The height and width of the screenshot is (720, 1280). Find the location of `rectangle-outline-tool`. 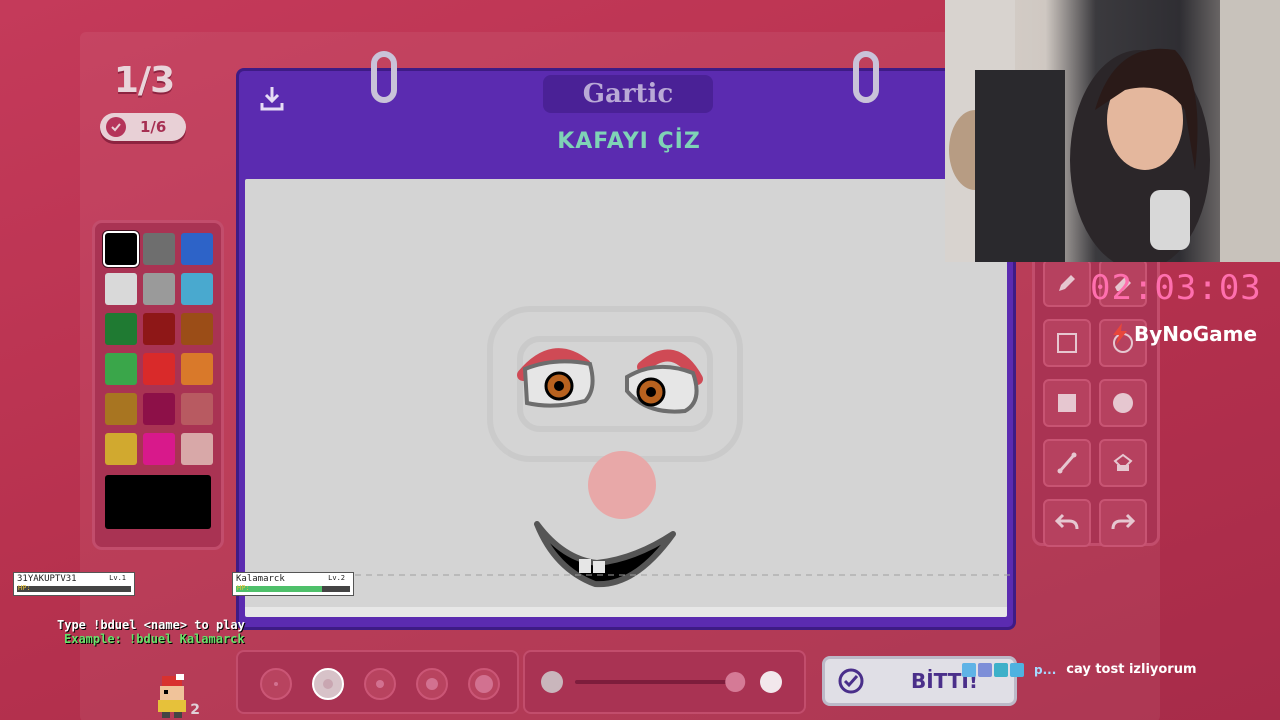

rectangle-outline-tool is located at coordinates (1067, 343).